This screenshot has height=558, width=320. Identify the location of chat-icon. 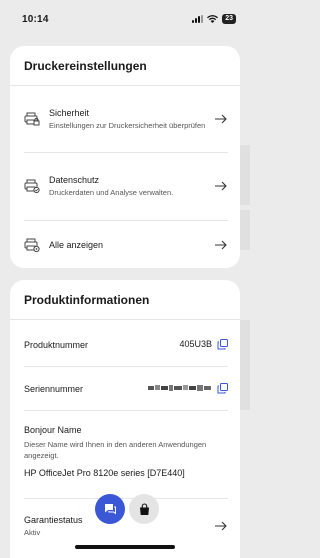
(110, 509).